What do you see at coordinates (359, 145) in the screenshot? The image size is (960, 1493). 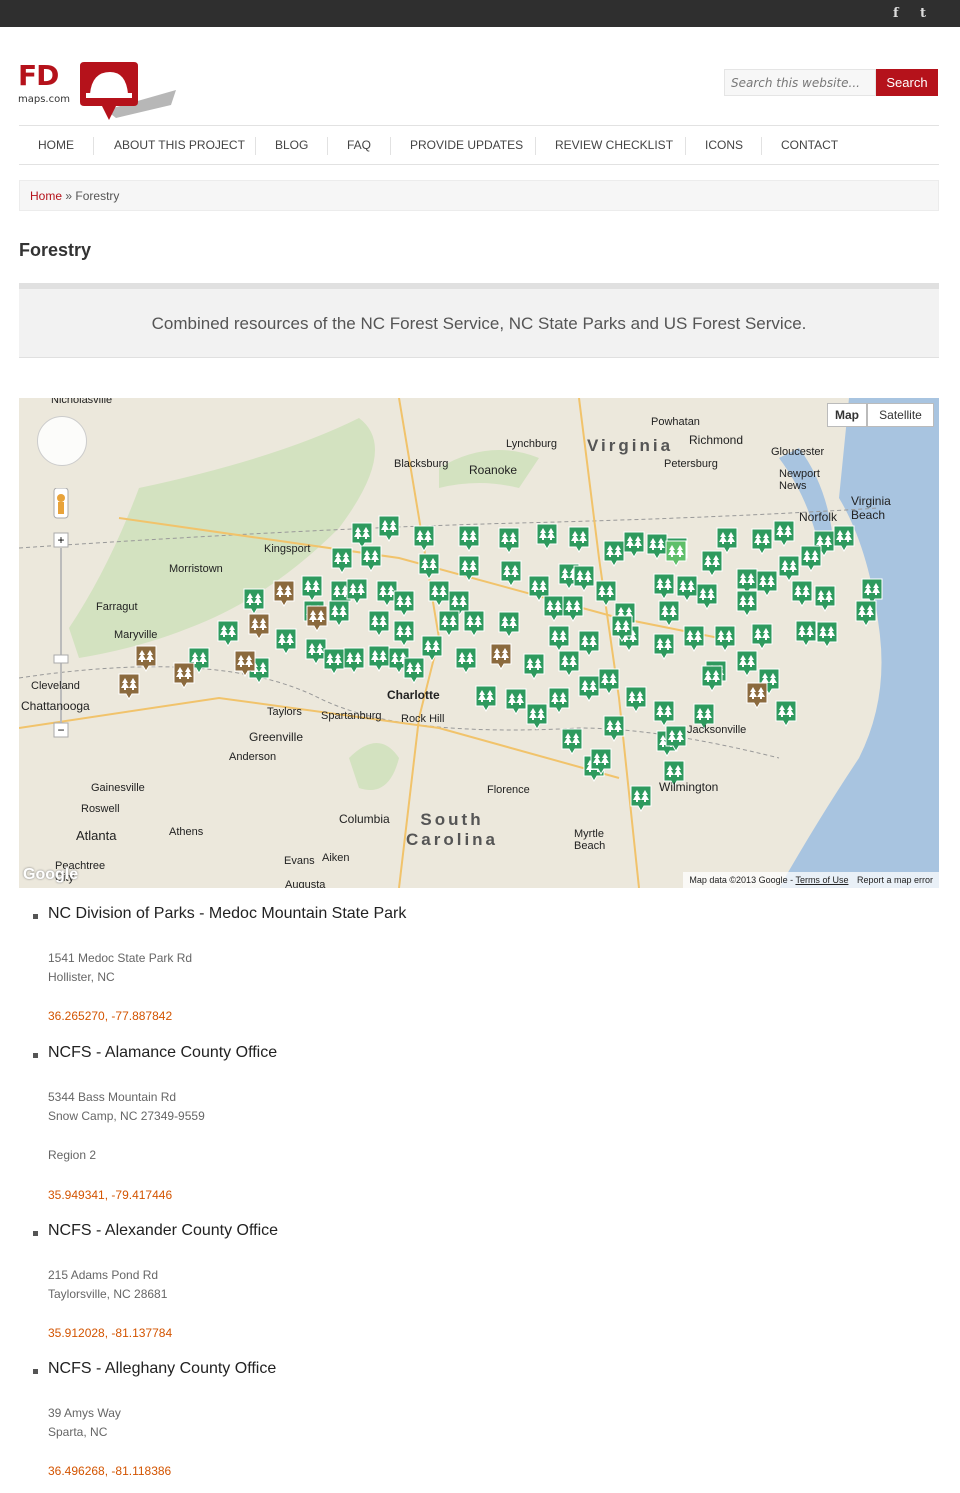 I see `nav-faq: FAQ` at bounding box center [359, 145].